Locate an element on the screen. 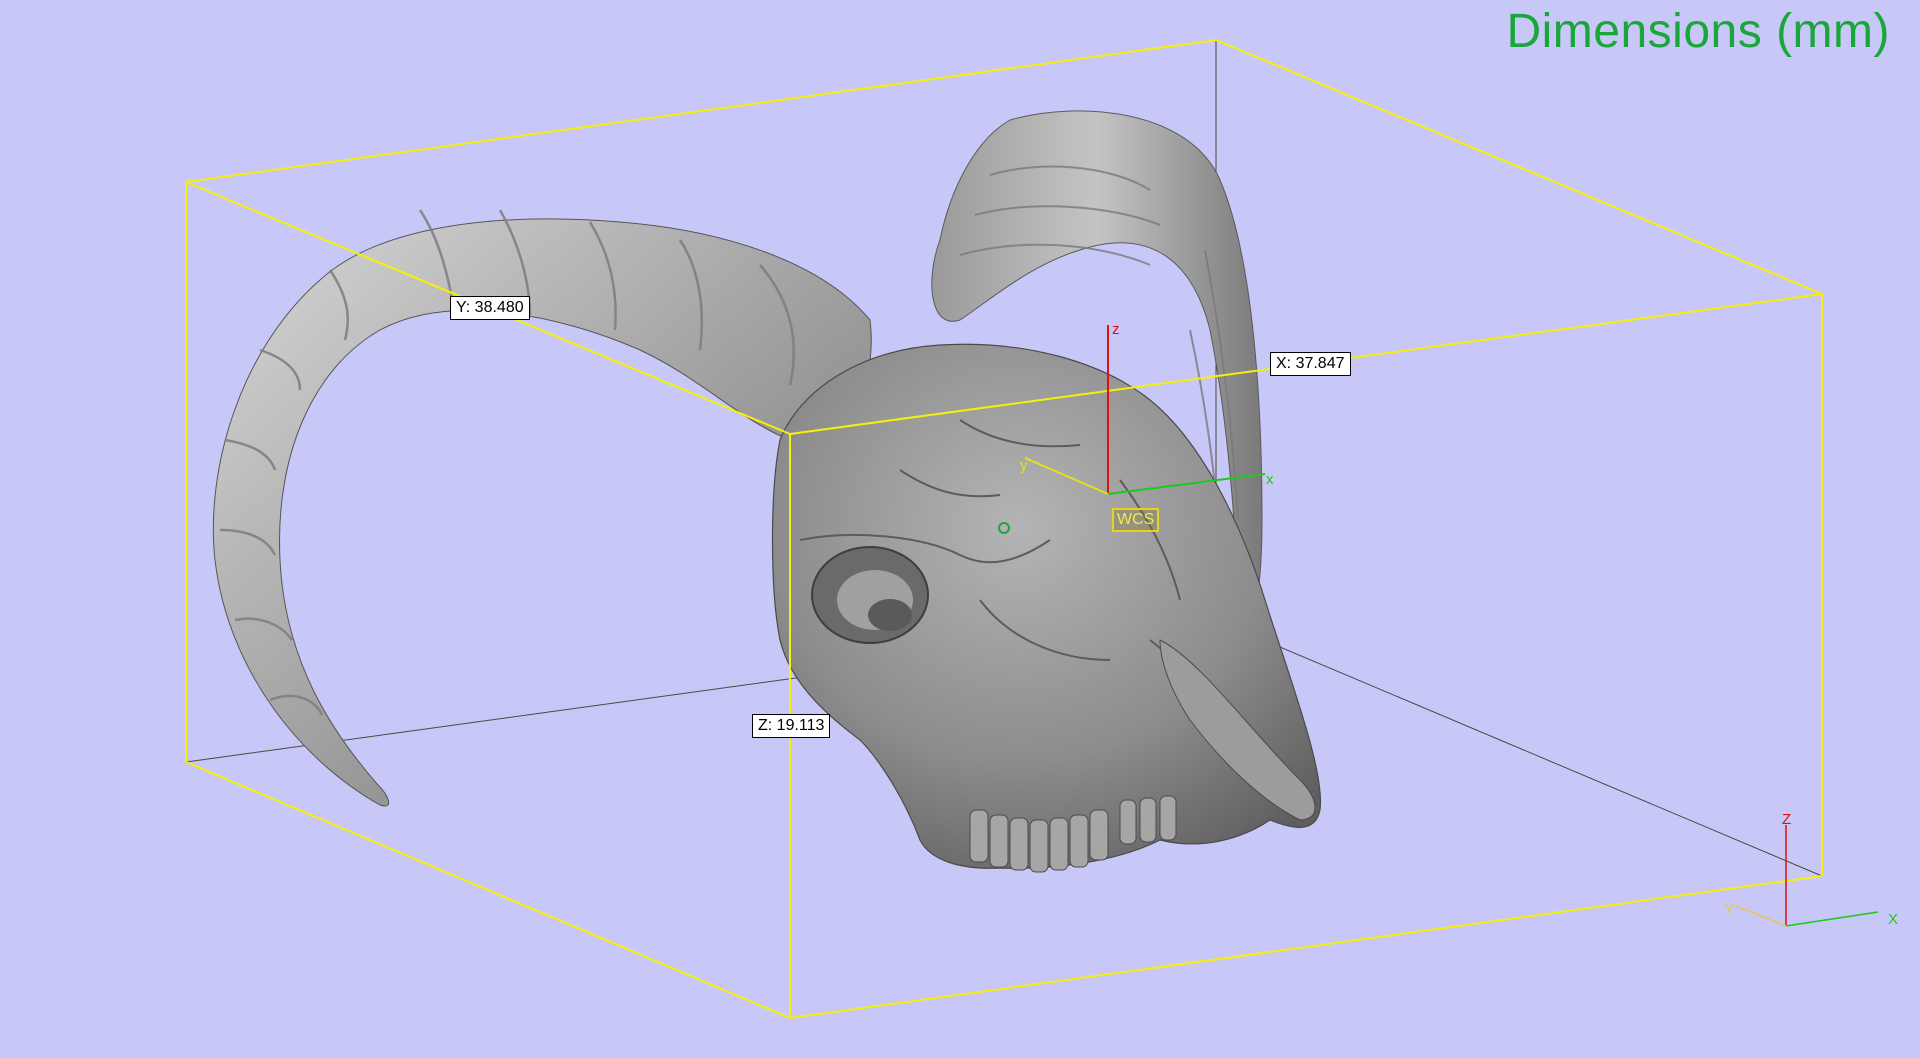 The height and width of the screenshot is (1058, 1920). wcs-label: WCS is located at coordinates (1136, 520).